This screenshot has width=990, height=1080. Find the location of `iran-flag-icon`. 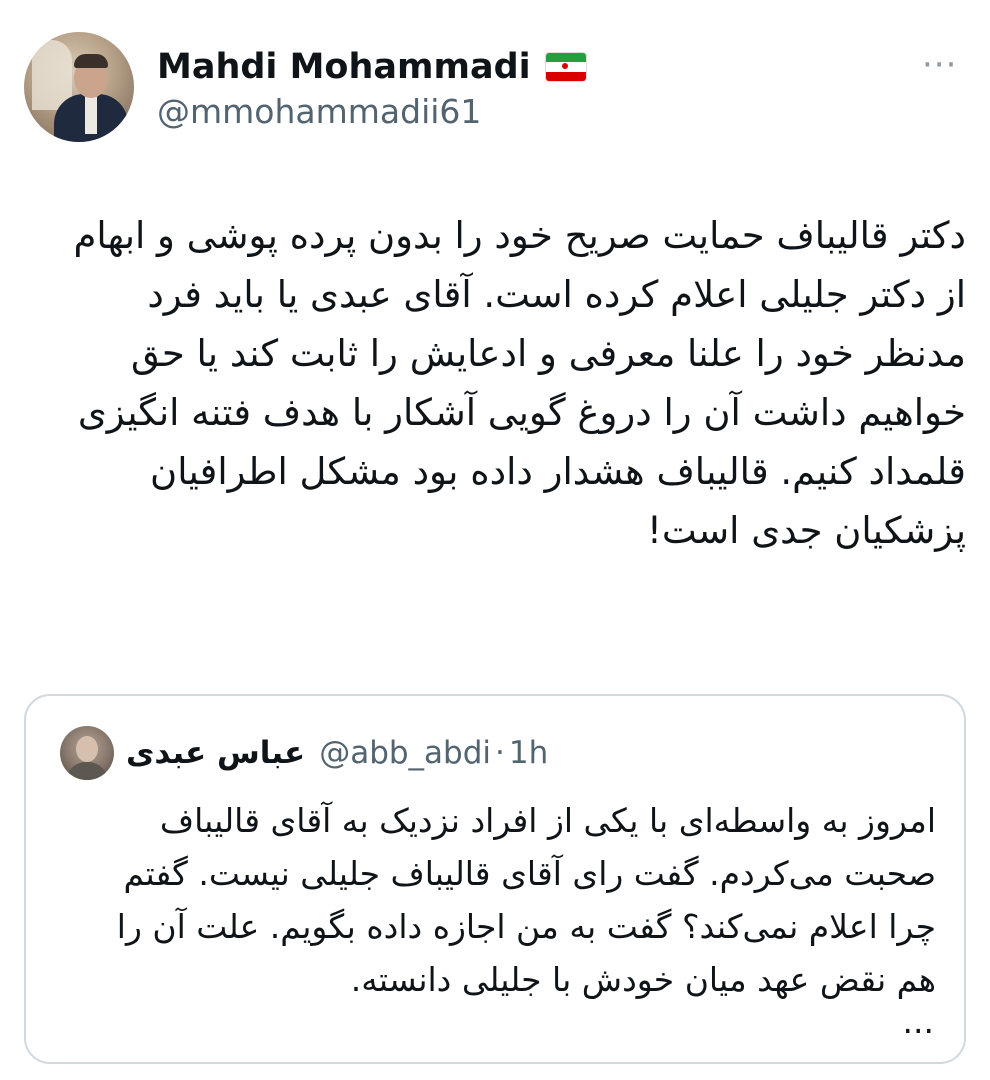

iran-flag-icon is located at coordinates (565, 67).